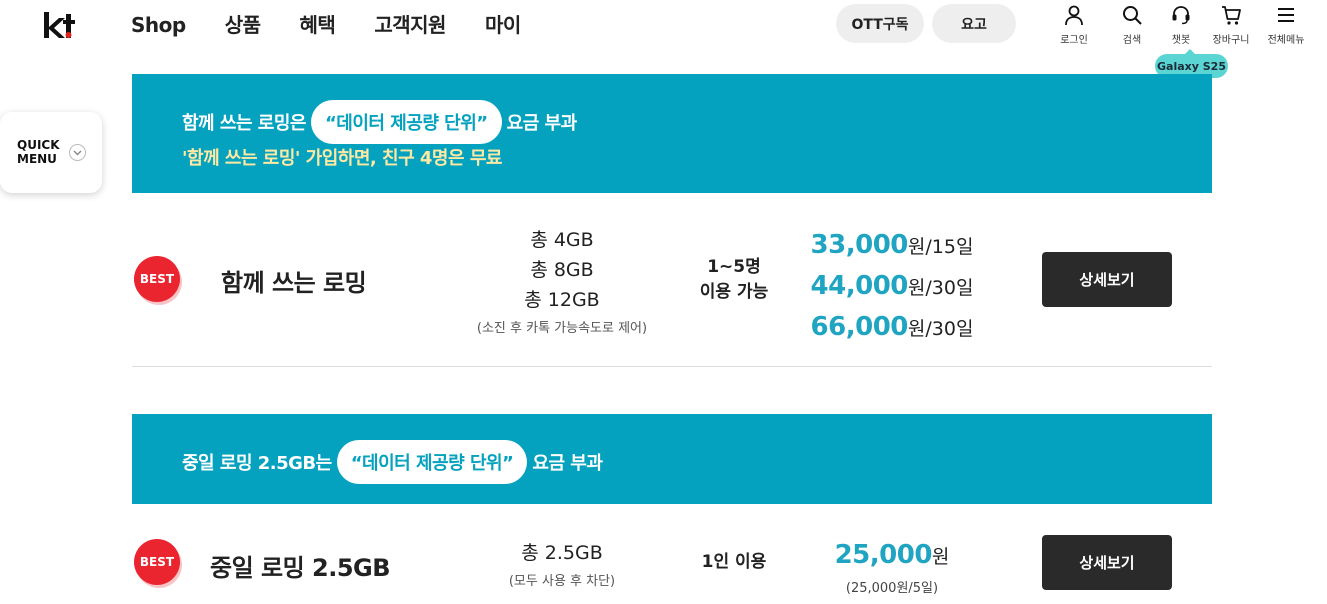 The height and width of the screenshot is (604, 1327). What do you see at coordinates (542, 123) in the screenshot?
I see `banner1-text-after: 요금 부과` at bounding box center [542, 123].